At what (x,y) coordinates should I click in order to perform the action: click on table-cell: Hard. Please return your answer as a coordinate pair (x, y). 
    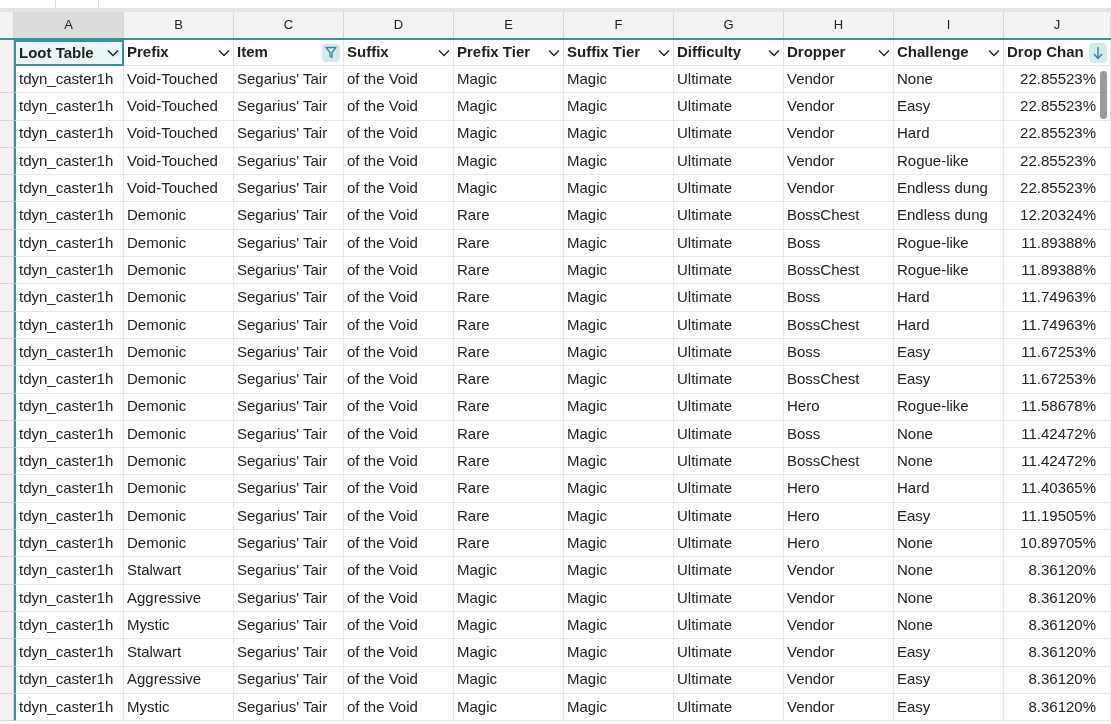
    Looking at the image, I should click on (949, 325).